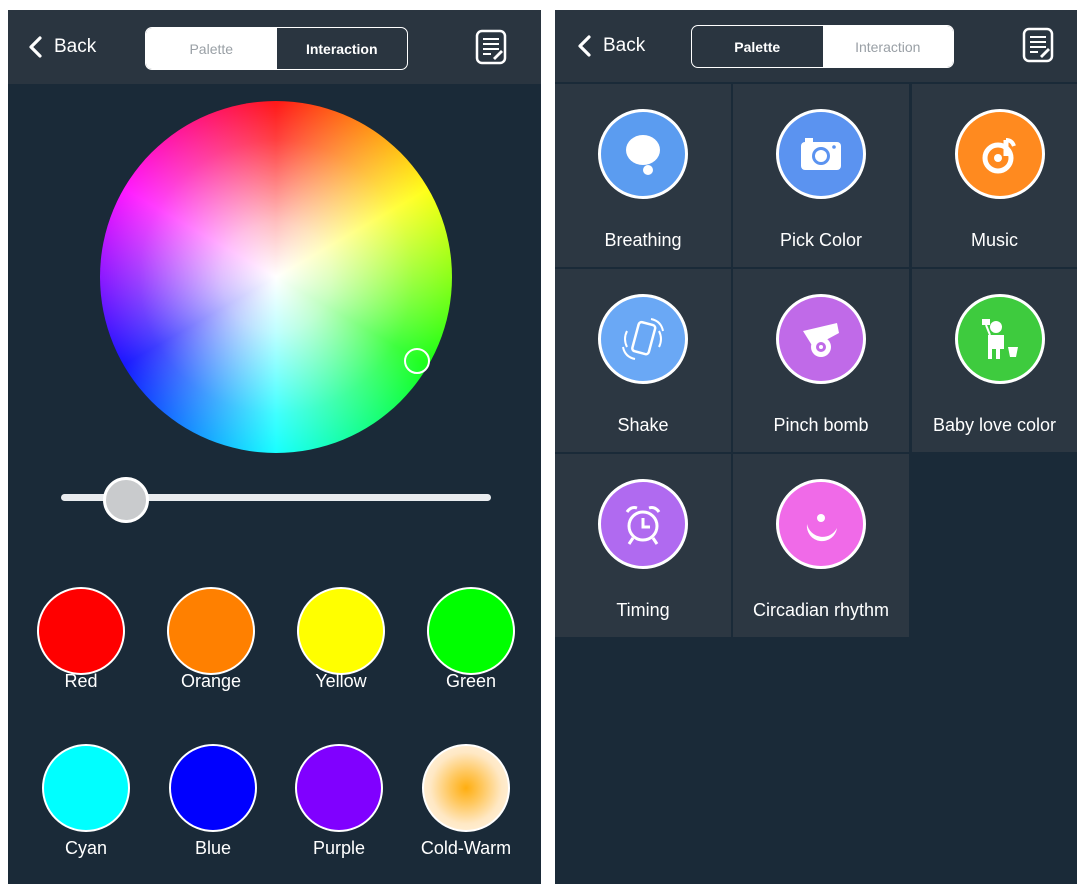 This screenshot has height=884, width=1077. Describe the element at coordinates (211, 681) in the screenshot. I see `preset-label: Orange` at that location.